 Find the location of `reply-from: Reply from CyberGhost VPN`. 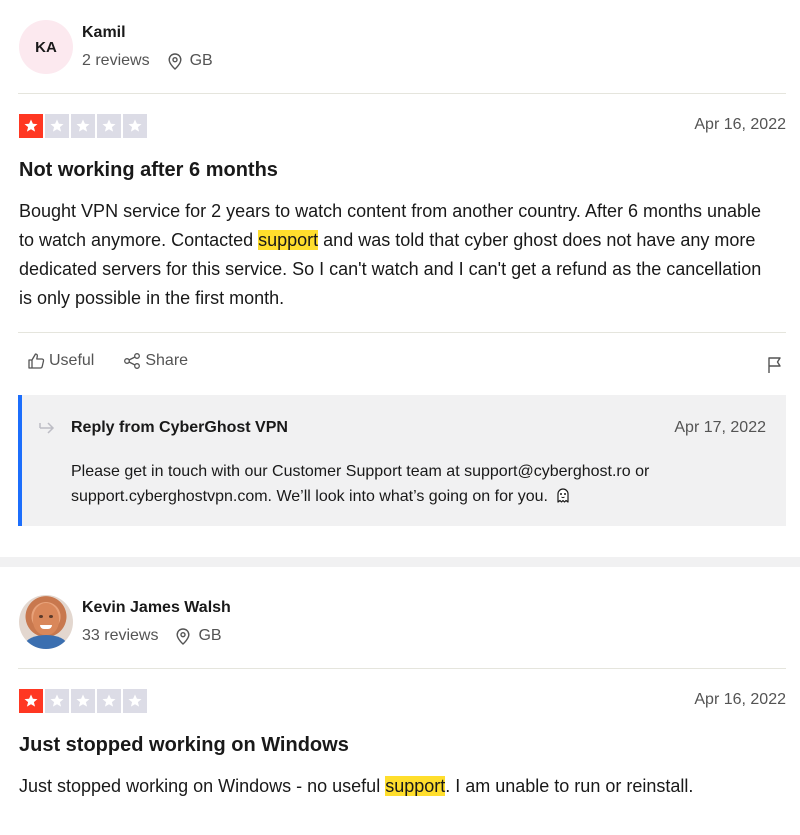

reply-from: Reply from CyberGhost VPN is located at coordinates (179, 428).